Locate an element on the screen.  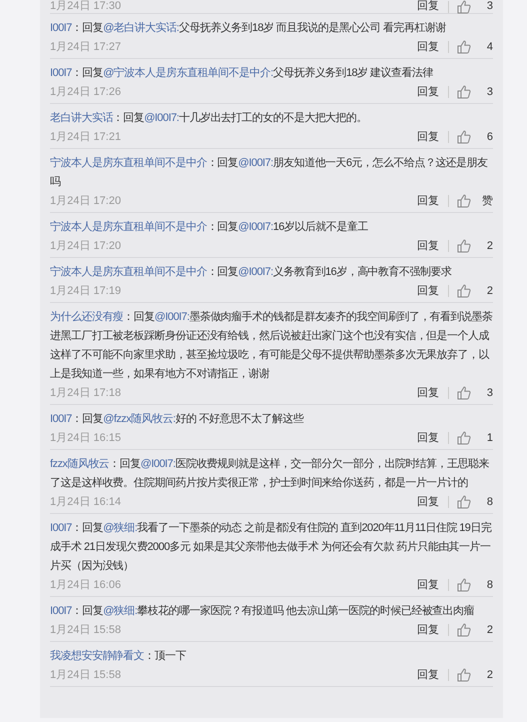
comment-time: 1月24日 17:26 is located at coordinates (86, 92).